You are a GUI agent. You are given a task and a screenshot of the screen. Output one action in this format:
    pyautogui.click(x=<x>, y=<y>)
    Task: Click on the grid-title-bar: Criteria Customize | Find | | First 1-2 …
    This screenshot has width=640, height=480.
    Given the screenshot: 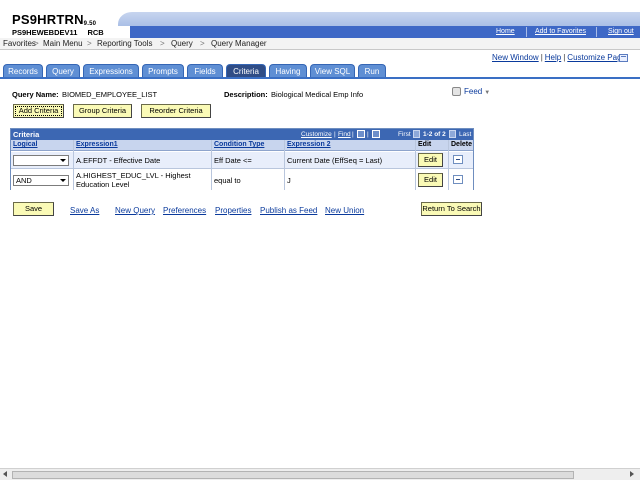 What is the action you would take?
    pyautogui.click(x=242, y=134)
    